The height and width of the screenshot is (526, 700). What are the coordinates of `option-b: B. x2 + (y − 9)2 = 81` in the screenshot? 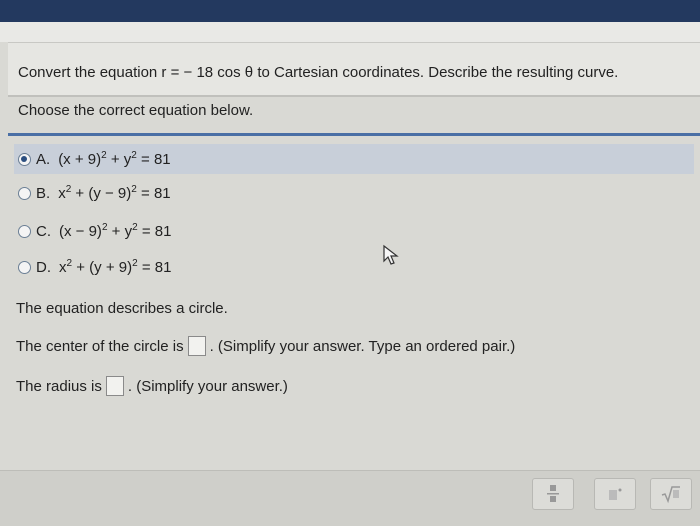 It's located at (92, 193).